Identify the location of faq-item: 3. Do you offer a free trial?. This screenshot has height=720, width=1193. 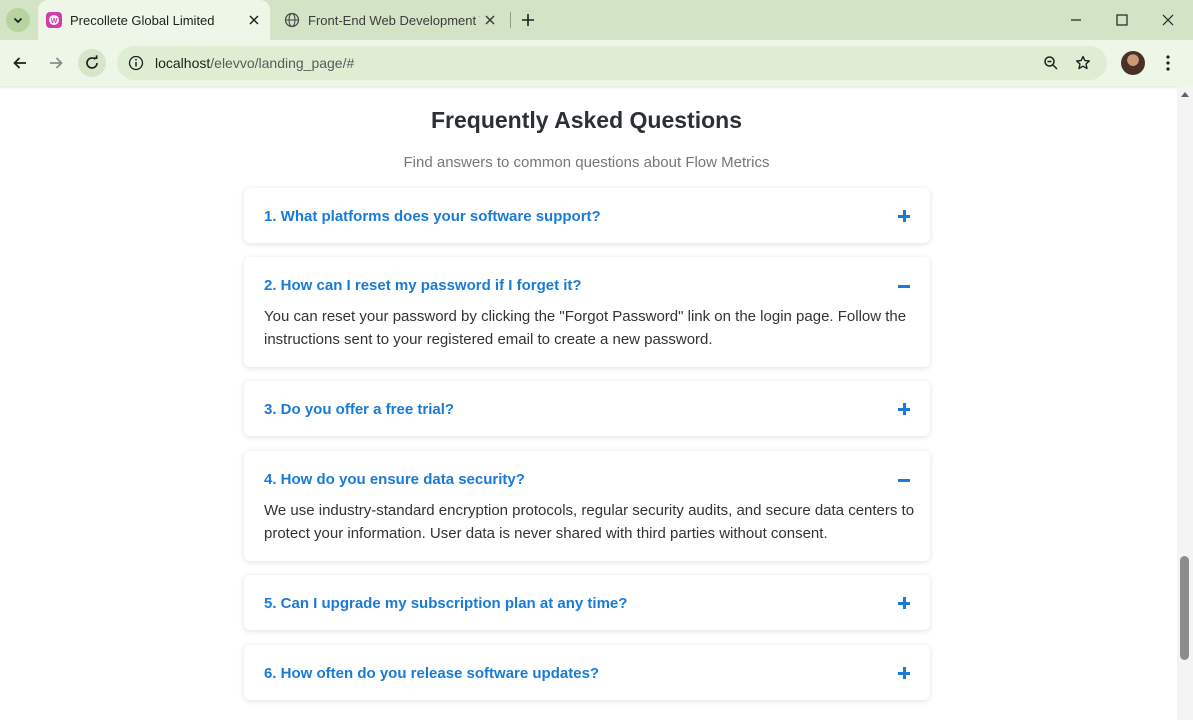
(587, 408).